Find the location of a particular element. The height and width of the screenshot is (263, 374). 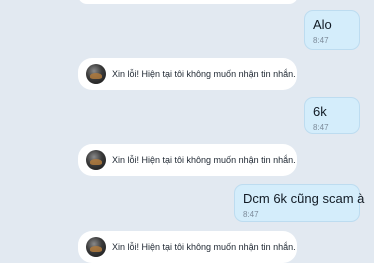

sent-message-bubble: Dcm 6k cũng scam à 8:47 is located at coordinates (299, 203).